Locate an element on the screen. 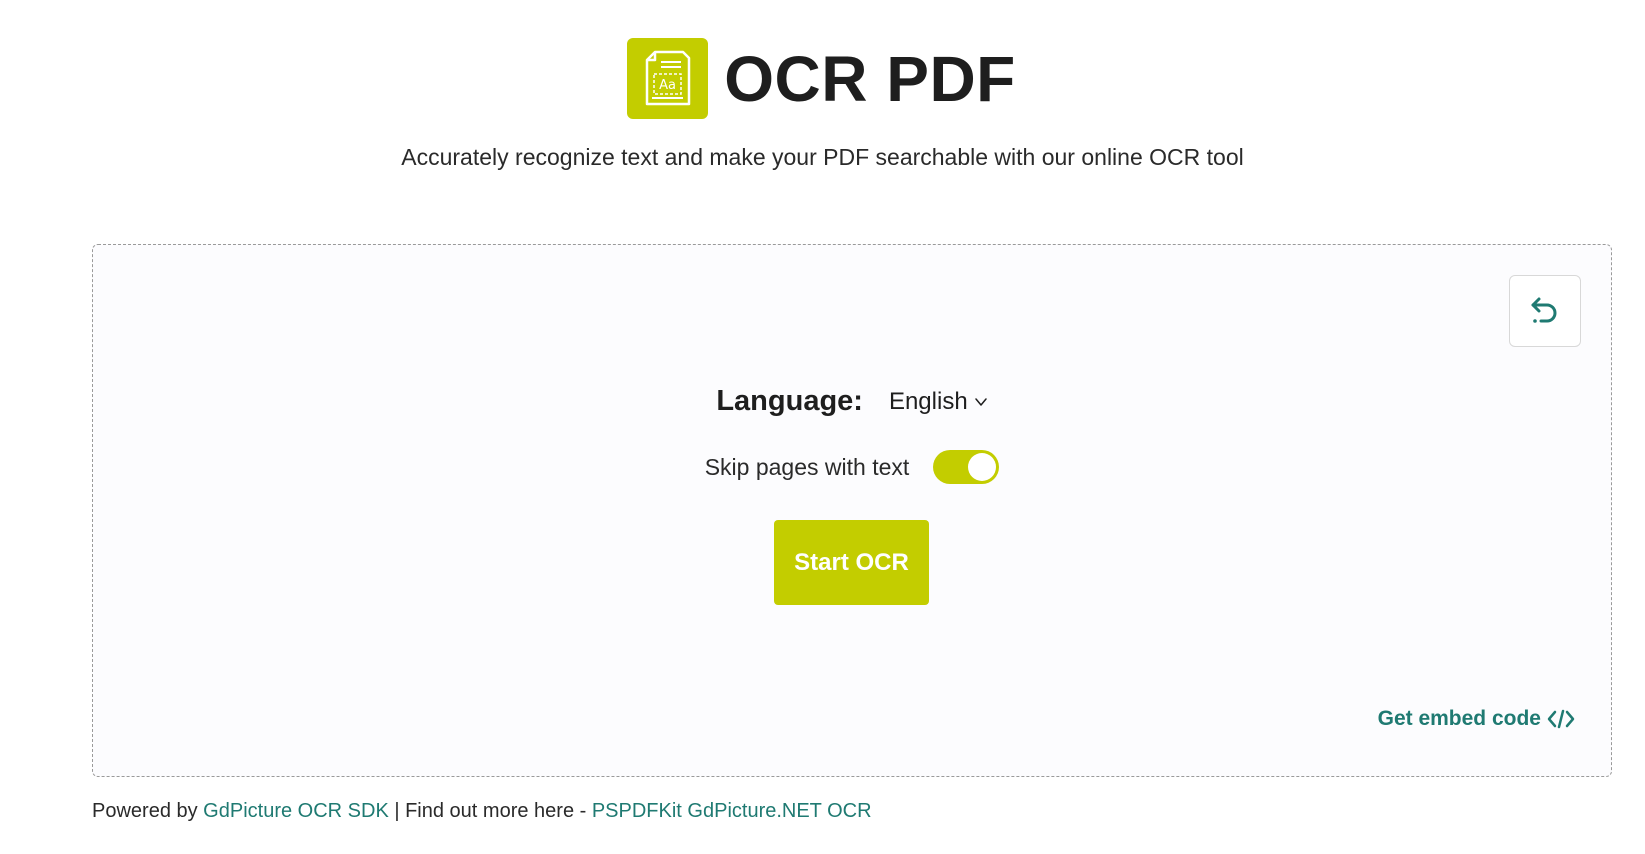 Image resolution: width=1645 pixels, height=854 pixels. language-label: Language: is located at coordinates (789, 401).